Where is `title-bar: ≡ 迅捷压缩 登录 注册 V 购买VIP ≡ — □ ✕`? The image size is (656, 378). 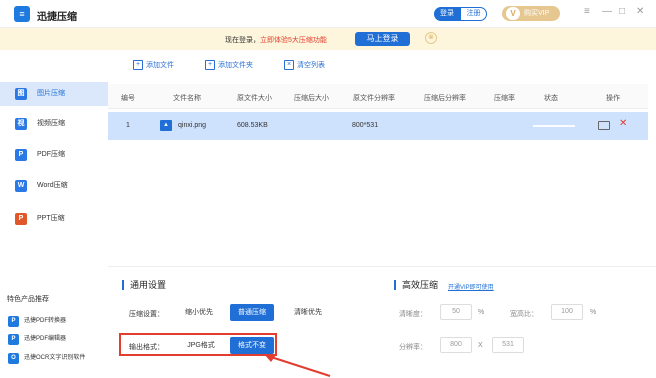
title-bar: ≡ 迅捷压缩 登录 注册 V 购买VIP ≡ — □ ✕ is located at coordinates (328, 14).